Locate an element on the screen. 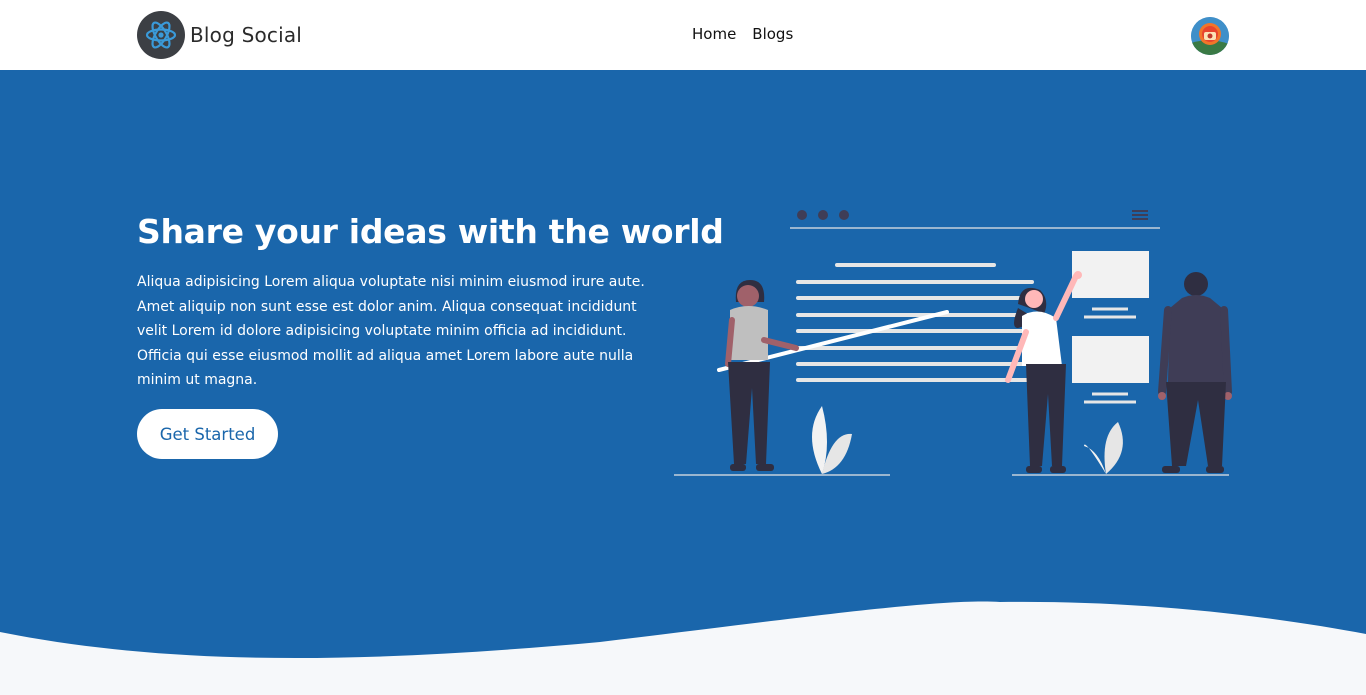  get-started-button: Get Started is located at coordinates (207, 434).